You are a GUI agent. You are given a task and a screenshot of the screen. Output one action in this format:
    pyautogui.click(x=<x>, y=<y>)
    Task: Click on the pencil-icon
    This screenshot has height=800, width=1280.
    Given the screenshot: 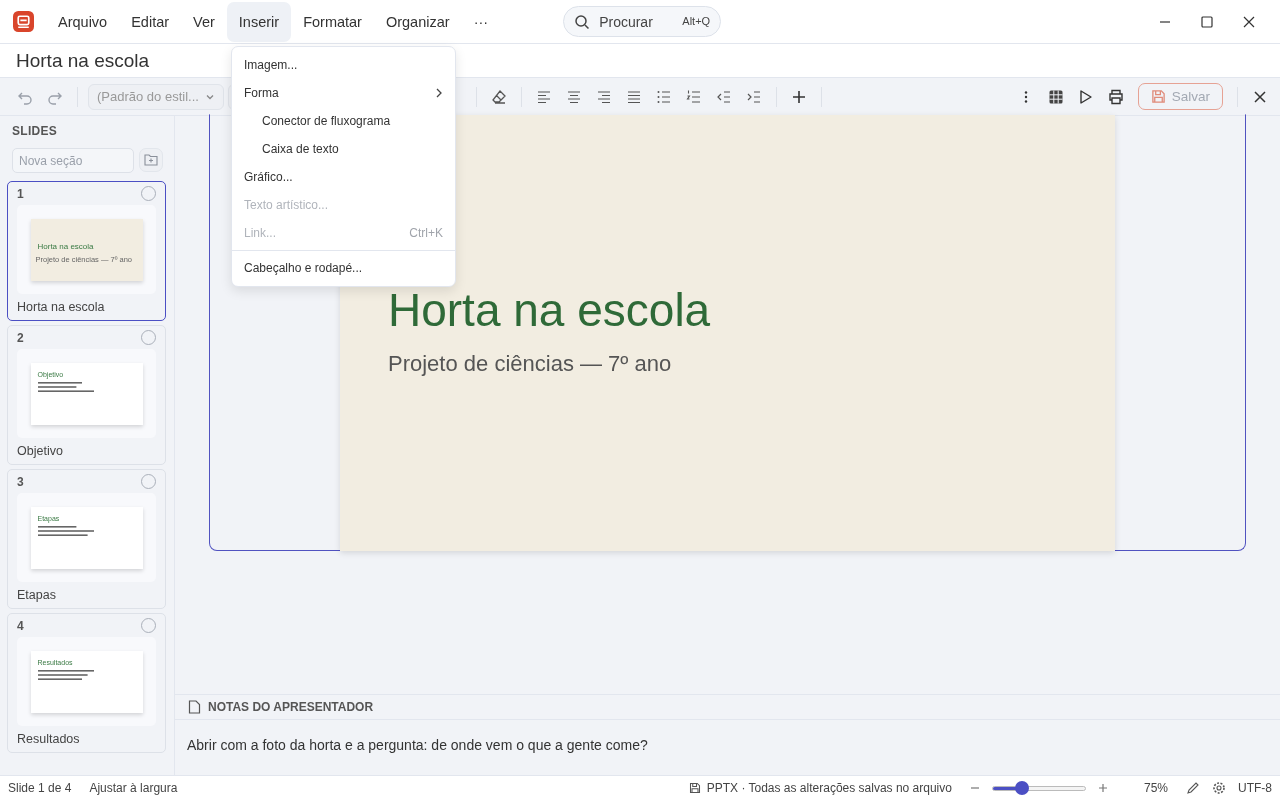 What is the action you would take?
    pyautogui.click(x=1193, y=788)
    